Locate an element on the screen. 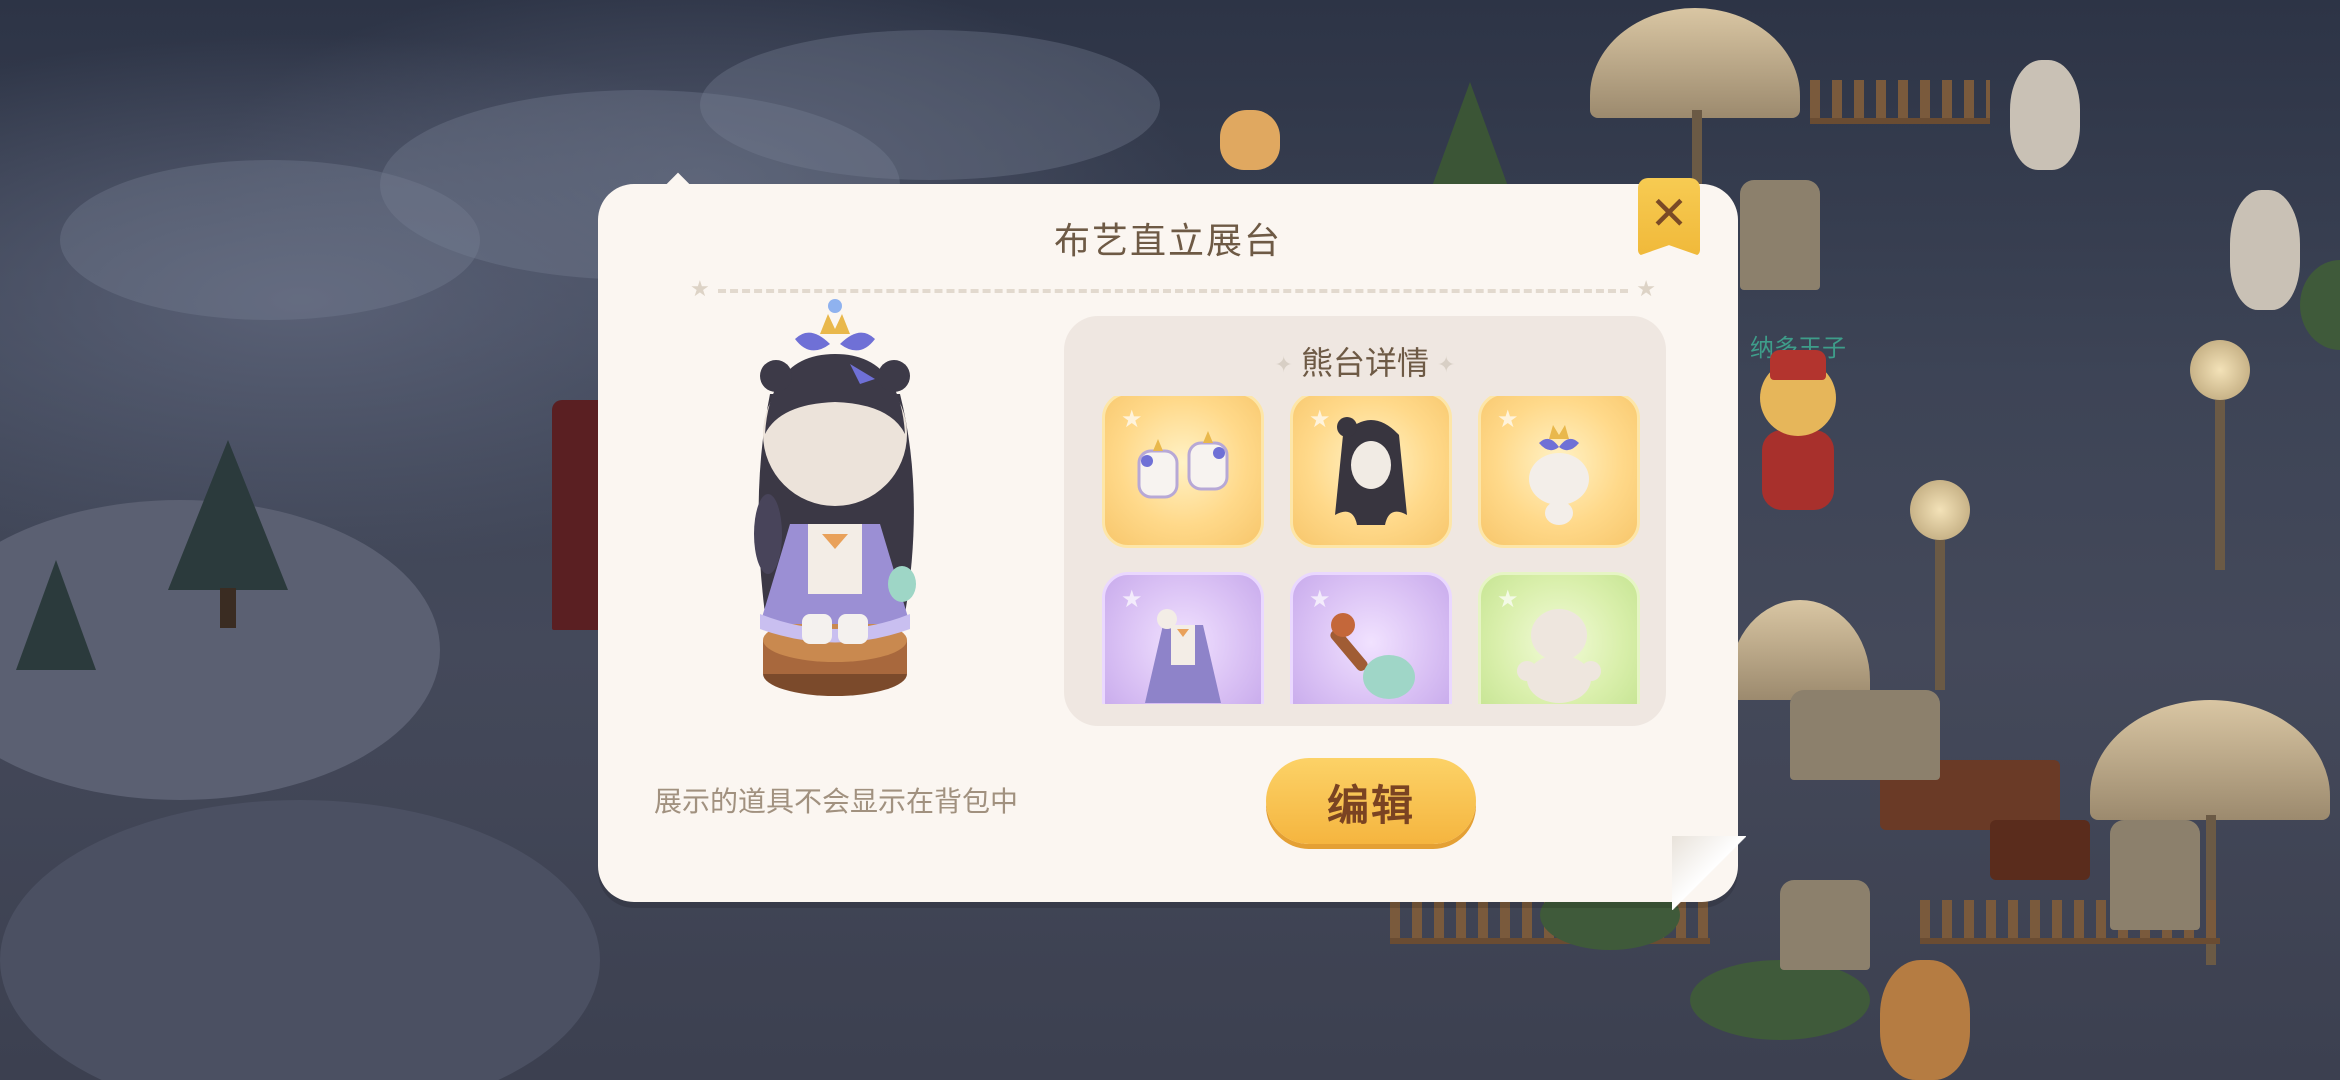 The width and height of the screenshot is (2340, 1080). edit-button: 编辑 is located at coordinates (1371, 801).